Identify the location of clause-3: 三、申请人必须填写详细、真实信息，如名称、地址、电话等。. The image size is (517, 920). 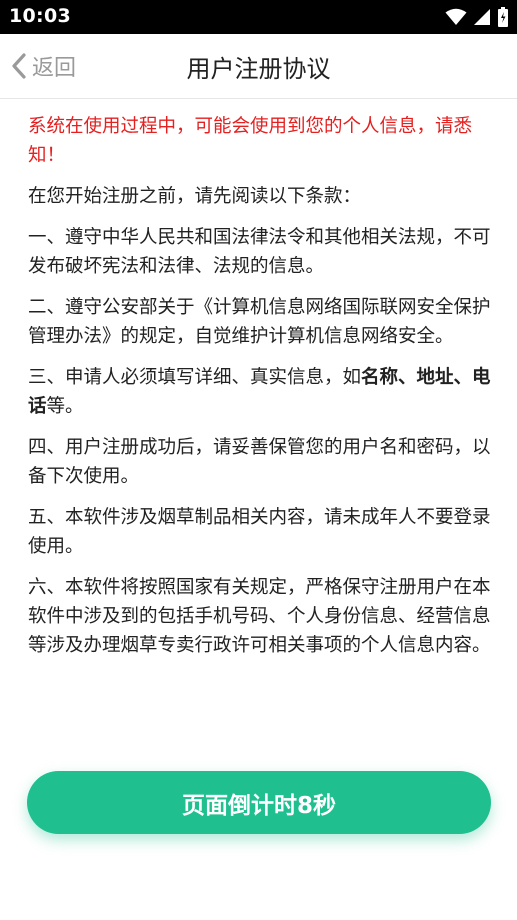
(261, 392).